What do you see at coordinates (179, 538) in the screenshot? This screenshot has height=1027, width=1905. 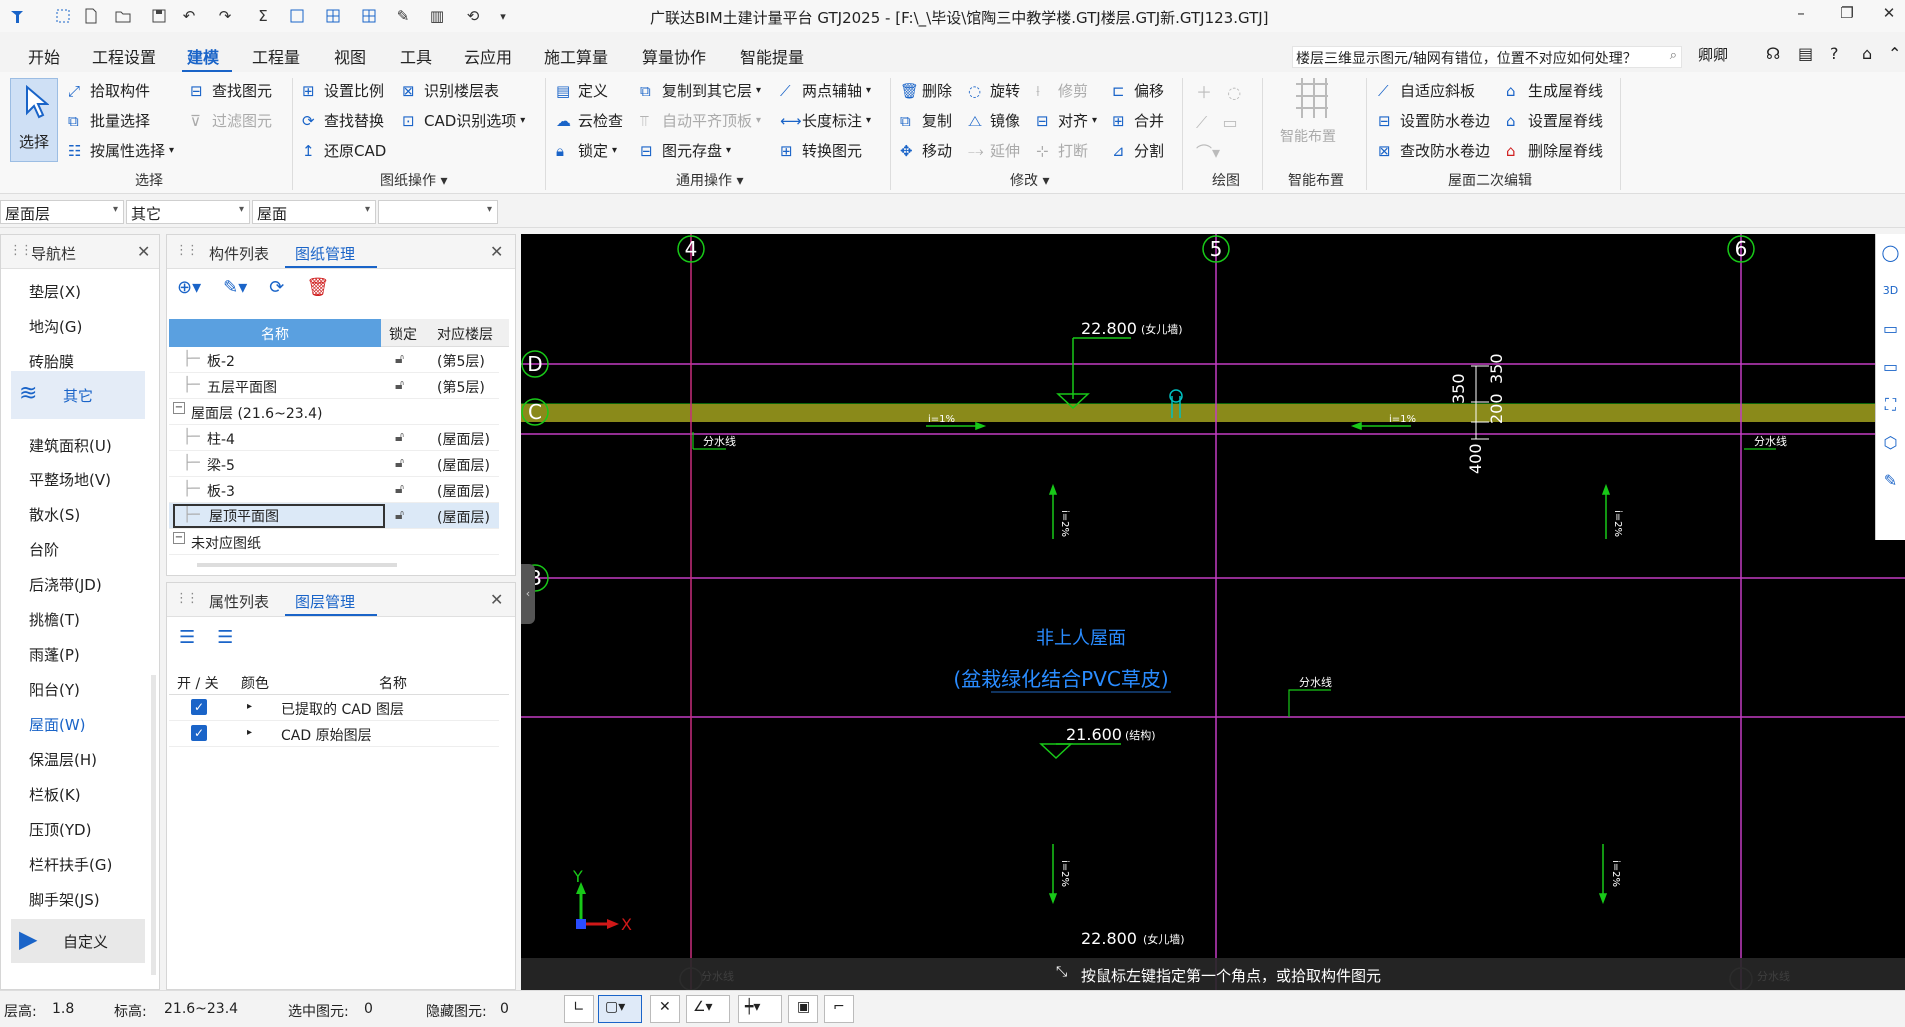 I see `collapse-icon: −` at bounding box center [179, 538].